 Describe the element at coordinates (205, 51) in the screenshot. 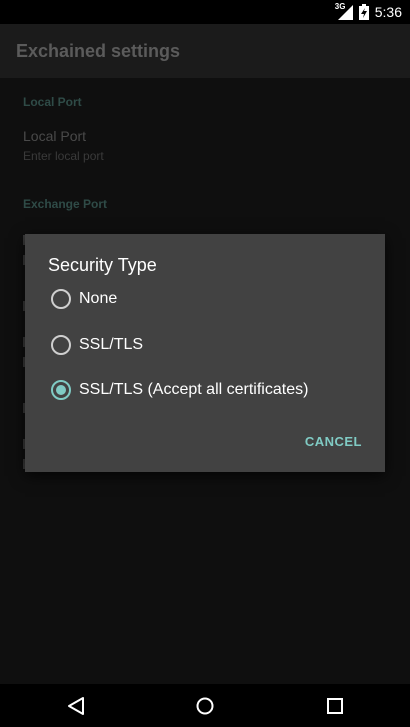

I see `app-bar: Exchained settings` at that location.